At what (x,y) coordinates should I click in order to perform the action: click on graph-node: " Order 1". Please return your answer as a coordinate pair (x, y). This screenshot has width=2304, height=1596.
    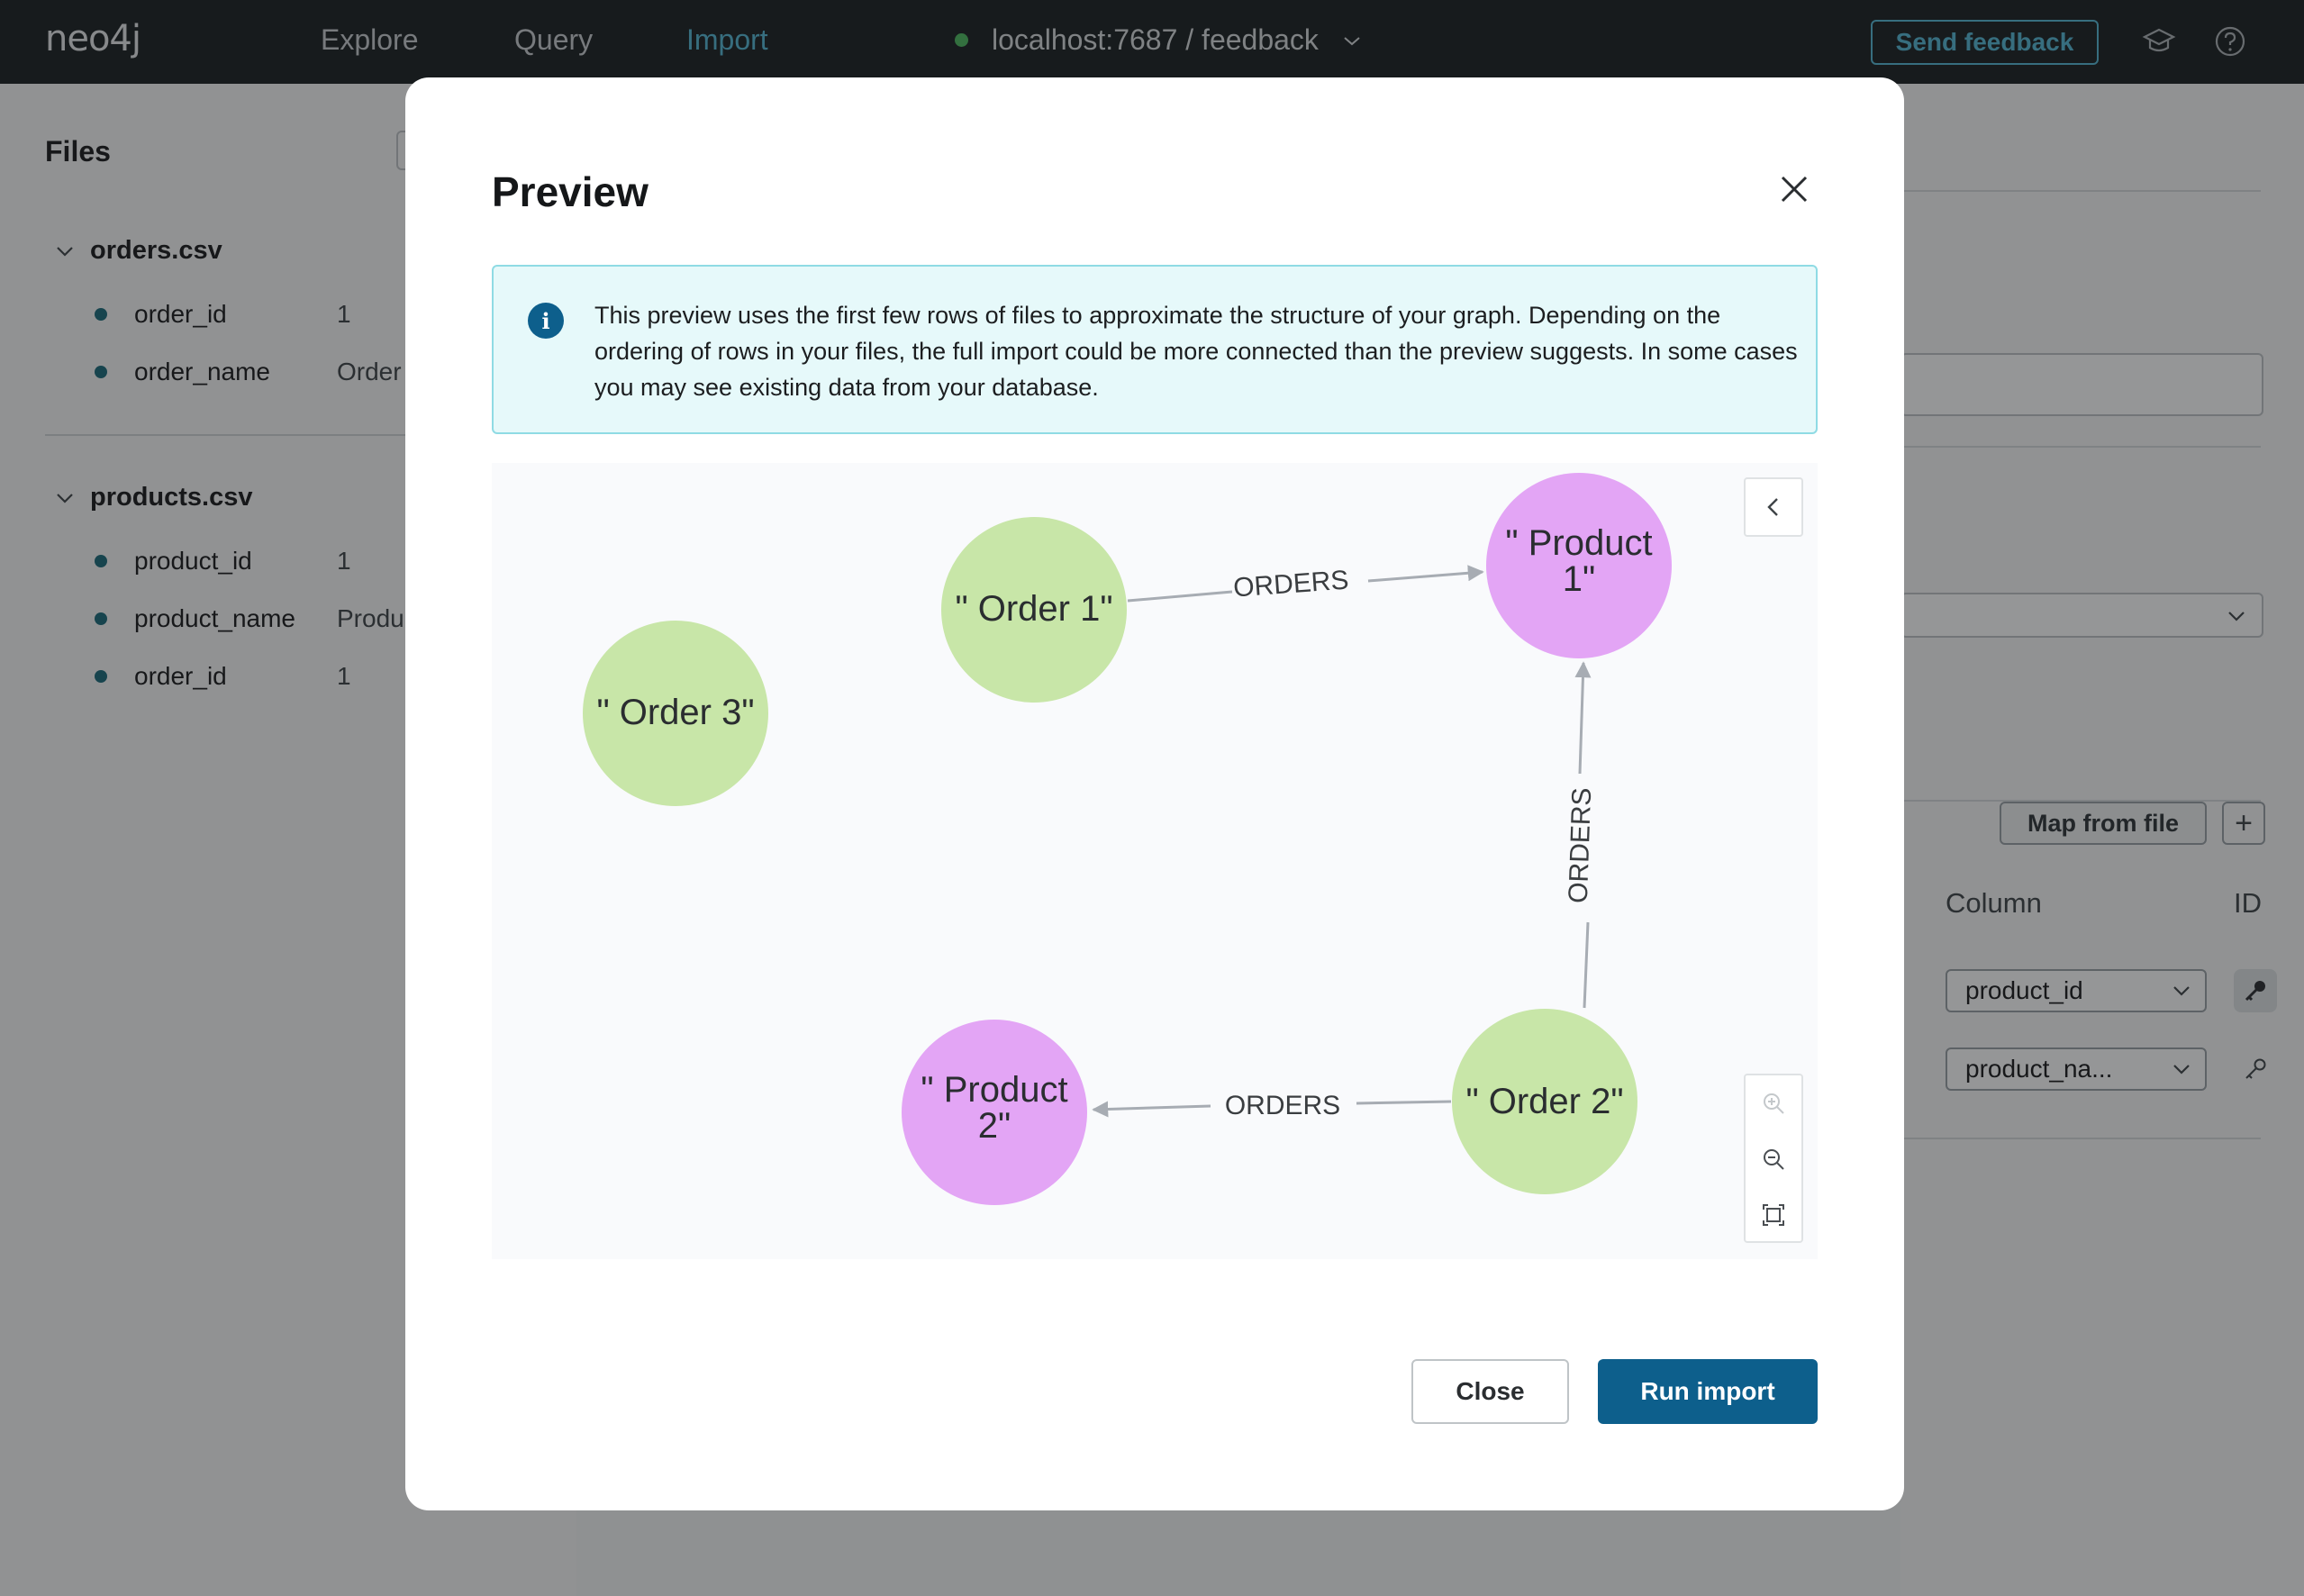
    Looking at the image, I should click on (1034, 610).